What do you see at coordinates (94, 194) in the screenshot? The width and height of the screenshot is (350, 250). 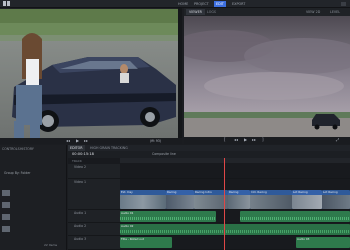 I see `track-header-video-1: Video 1` at bounding box center [94, 194].